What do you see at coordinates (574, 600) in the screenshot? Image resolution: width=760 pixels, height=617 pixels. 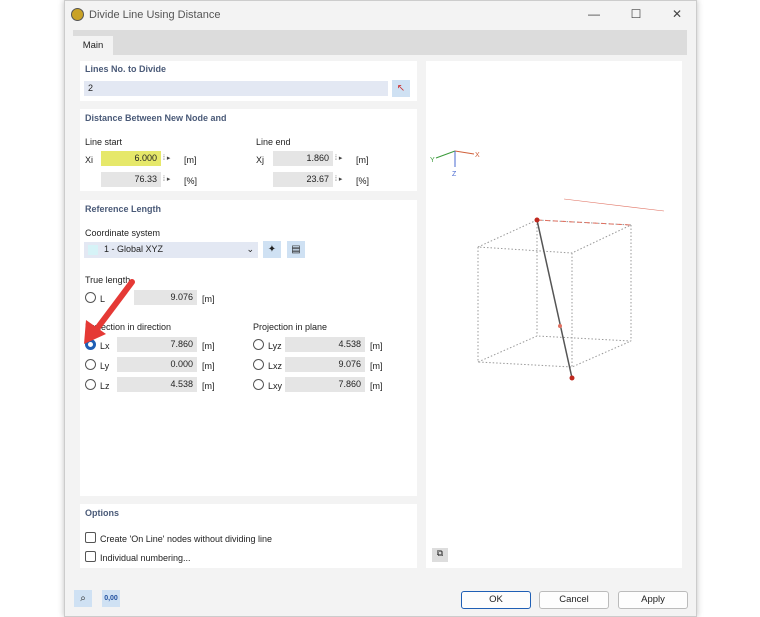 I see `cancel-button: Cancel` at bounding box center [574, 600].